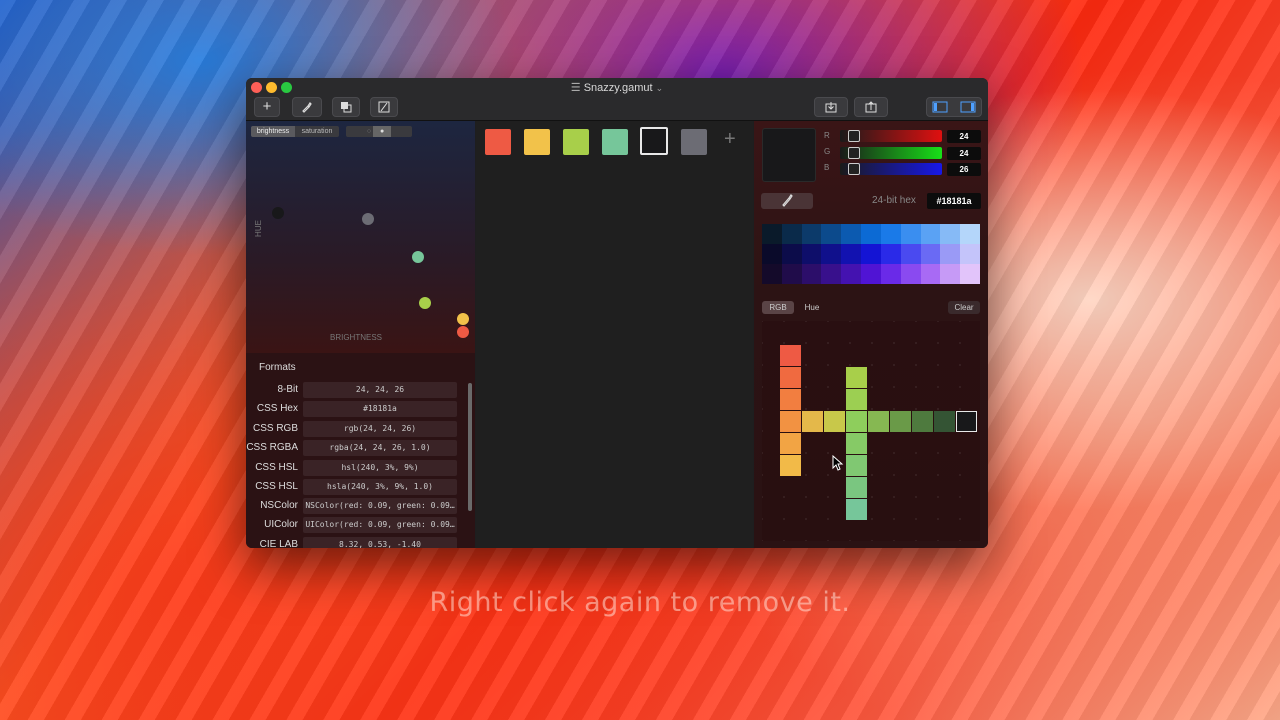 The width and height of the screenshot is (1280, 720). I want to click on duplicate-button, so click(346, 107).